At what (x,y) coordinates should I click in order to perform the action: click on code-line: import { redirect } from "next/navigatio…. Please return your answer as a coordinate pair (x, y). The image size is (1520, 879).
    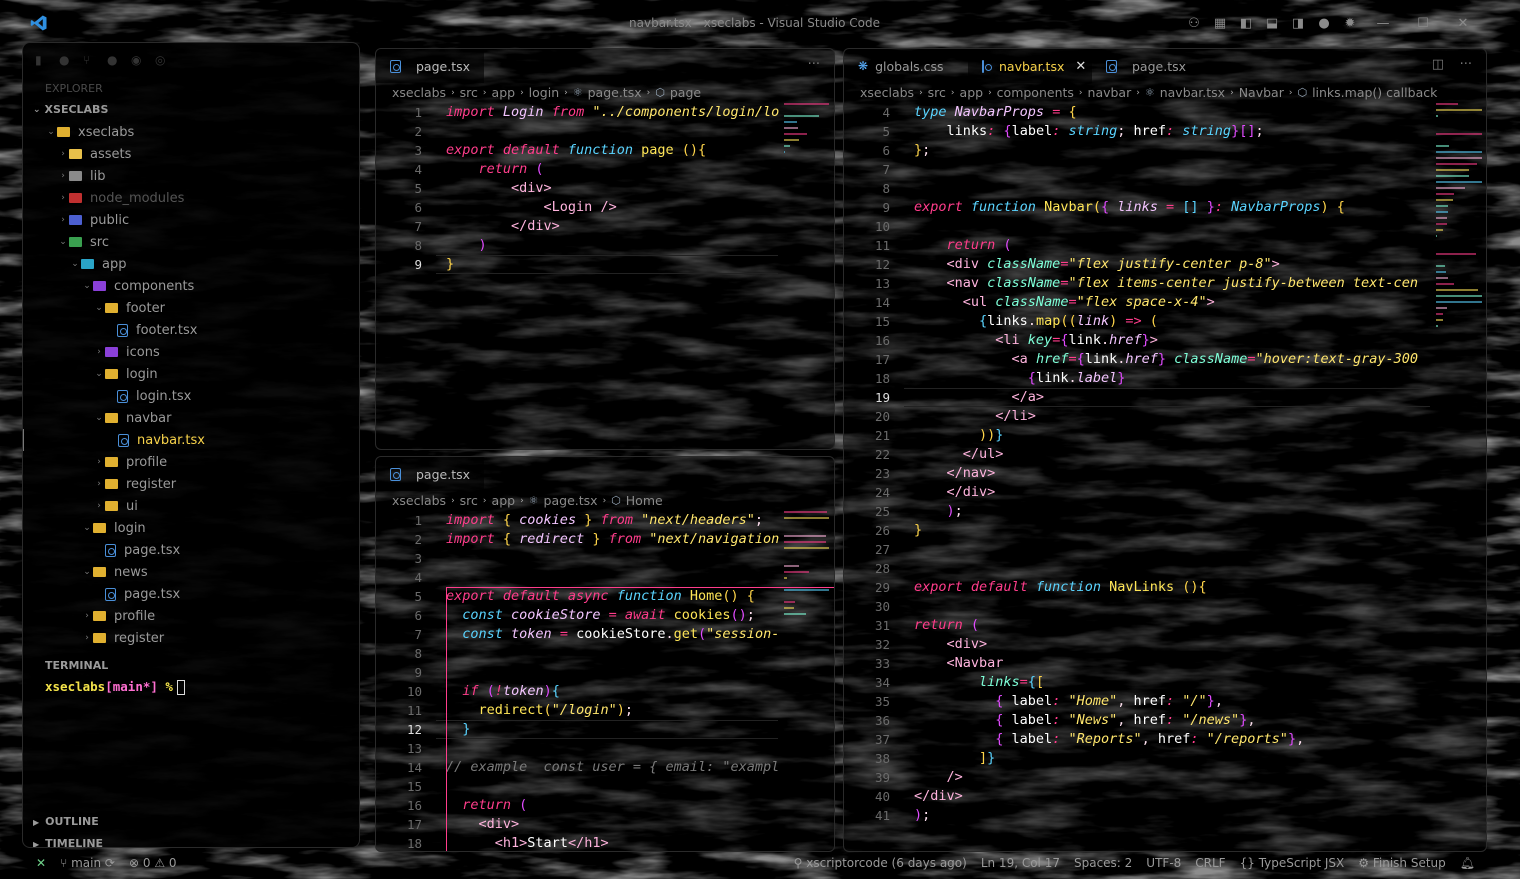
    Looking at the image, I should click on (612, 539).